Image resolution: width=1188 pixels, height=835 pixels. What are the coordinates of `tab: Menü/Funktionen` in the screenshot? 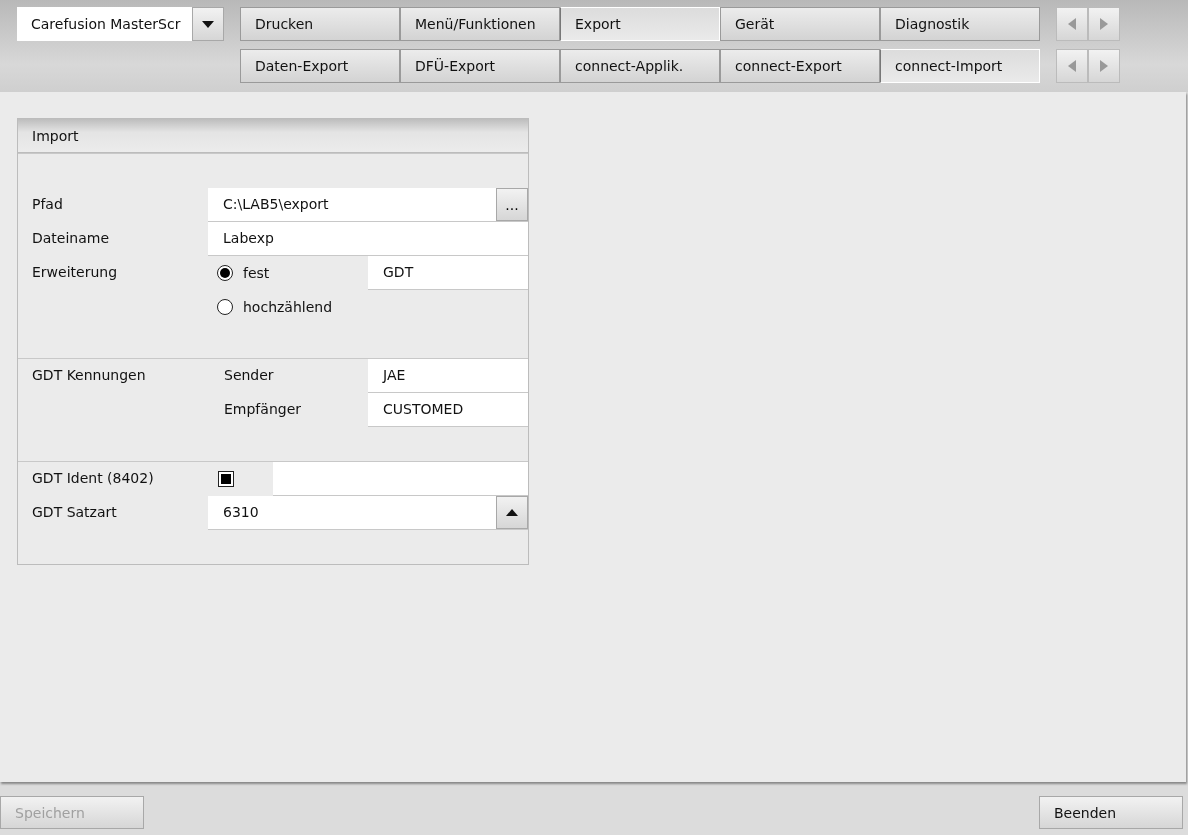 It's located at (480, 24).